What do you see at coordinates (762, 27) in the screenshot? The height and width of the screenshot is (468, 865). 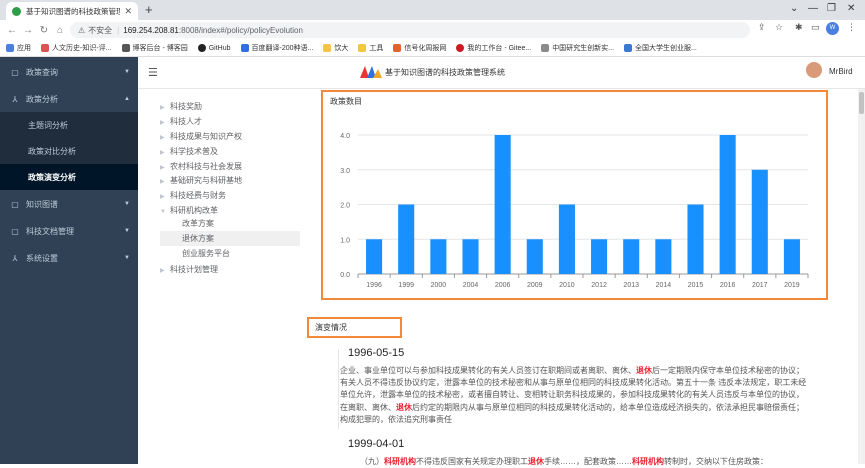 I see `share-icon: ⇪` at bounding box center [762, 27].